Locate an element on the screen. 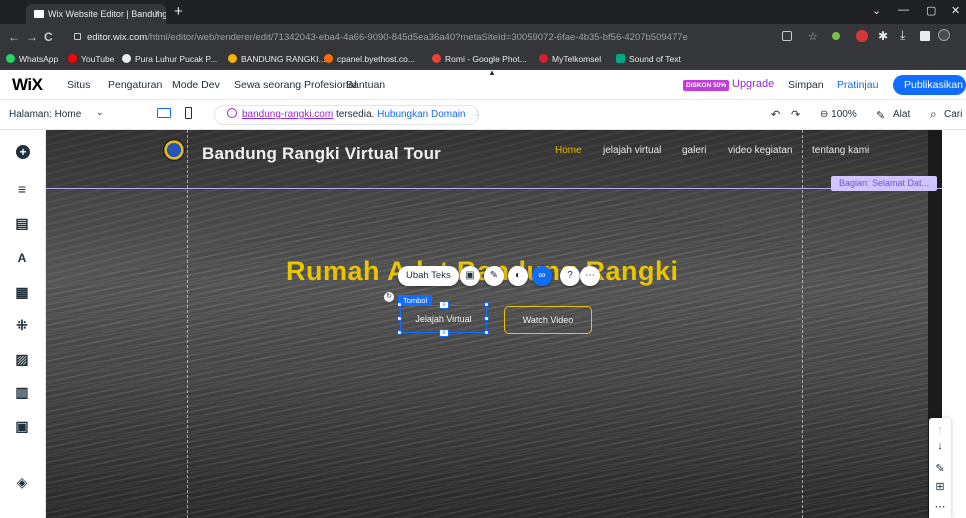 The width and height of the screenshot is (966, 518). new-tab-button: + is located at coordinates (178, 11).